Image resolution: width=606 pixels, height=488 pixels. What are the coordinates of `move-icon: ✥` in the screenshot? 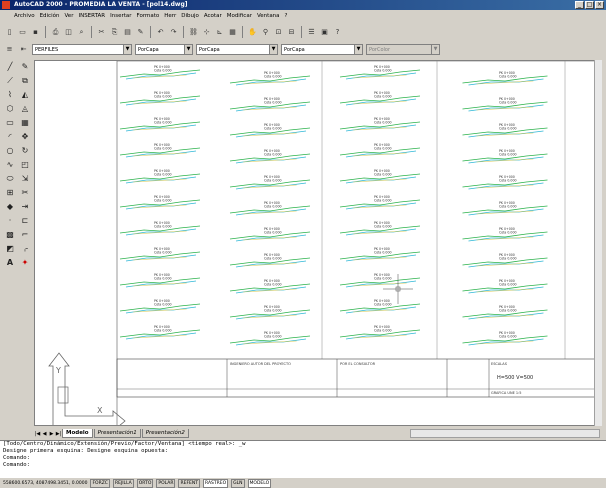 It's located at (25, 136).